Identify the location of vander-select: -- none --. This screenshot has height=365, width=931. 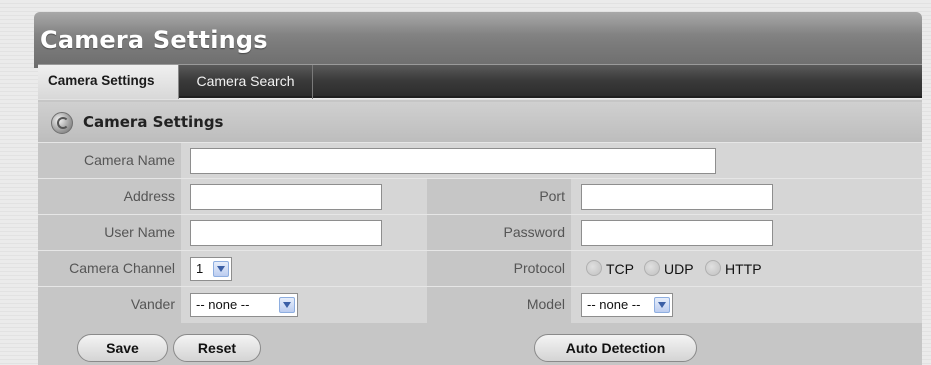
(244, 305).